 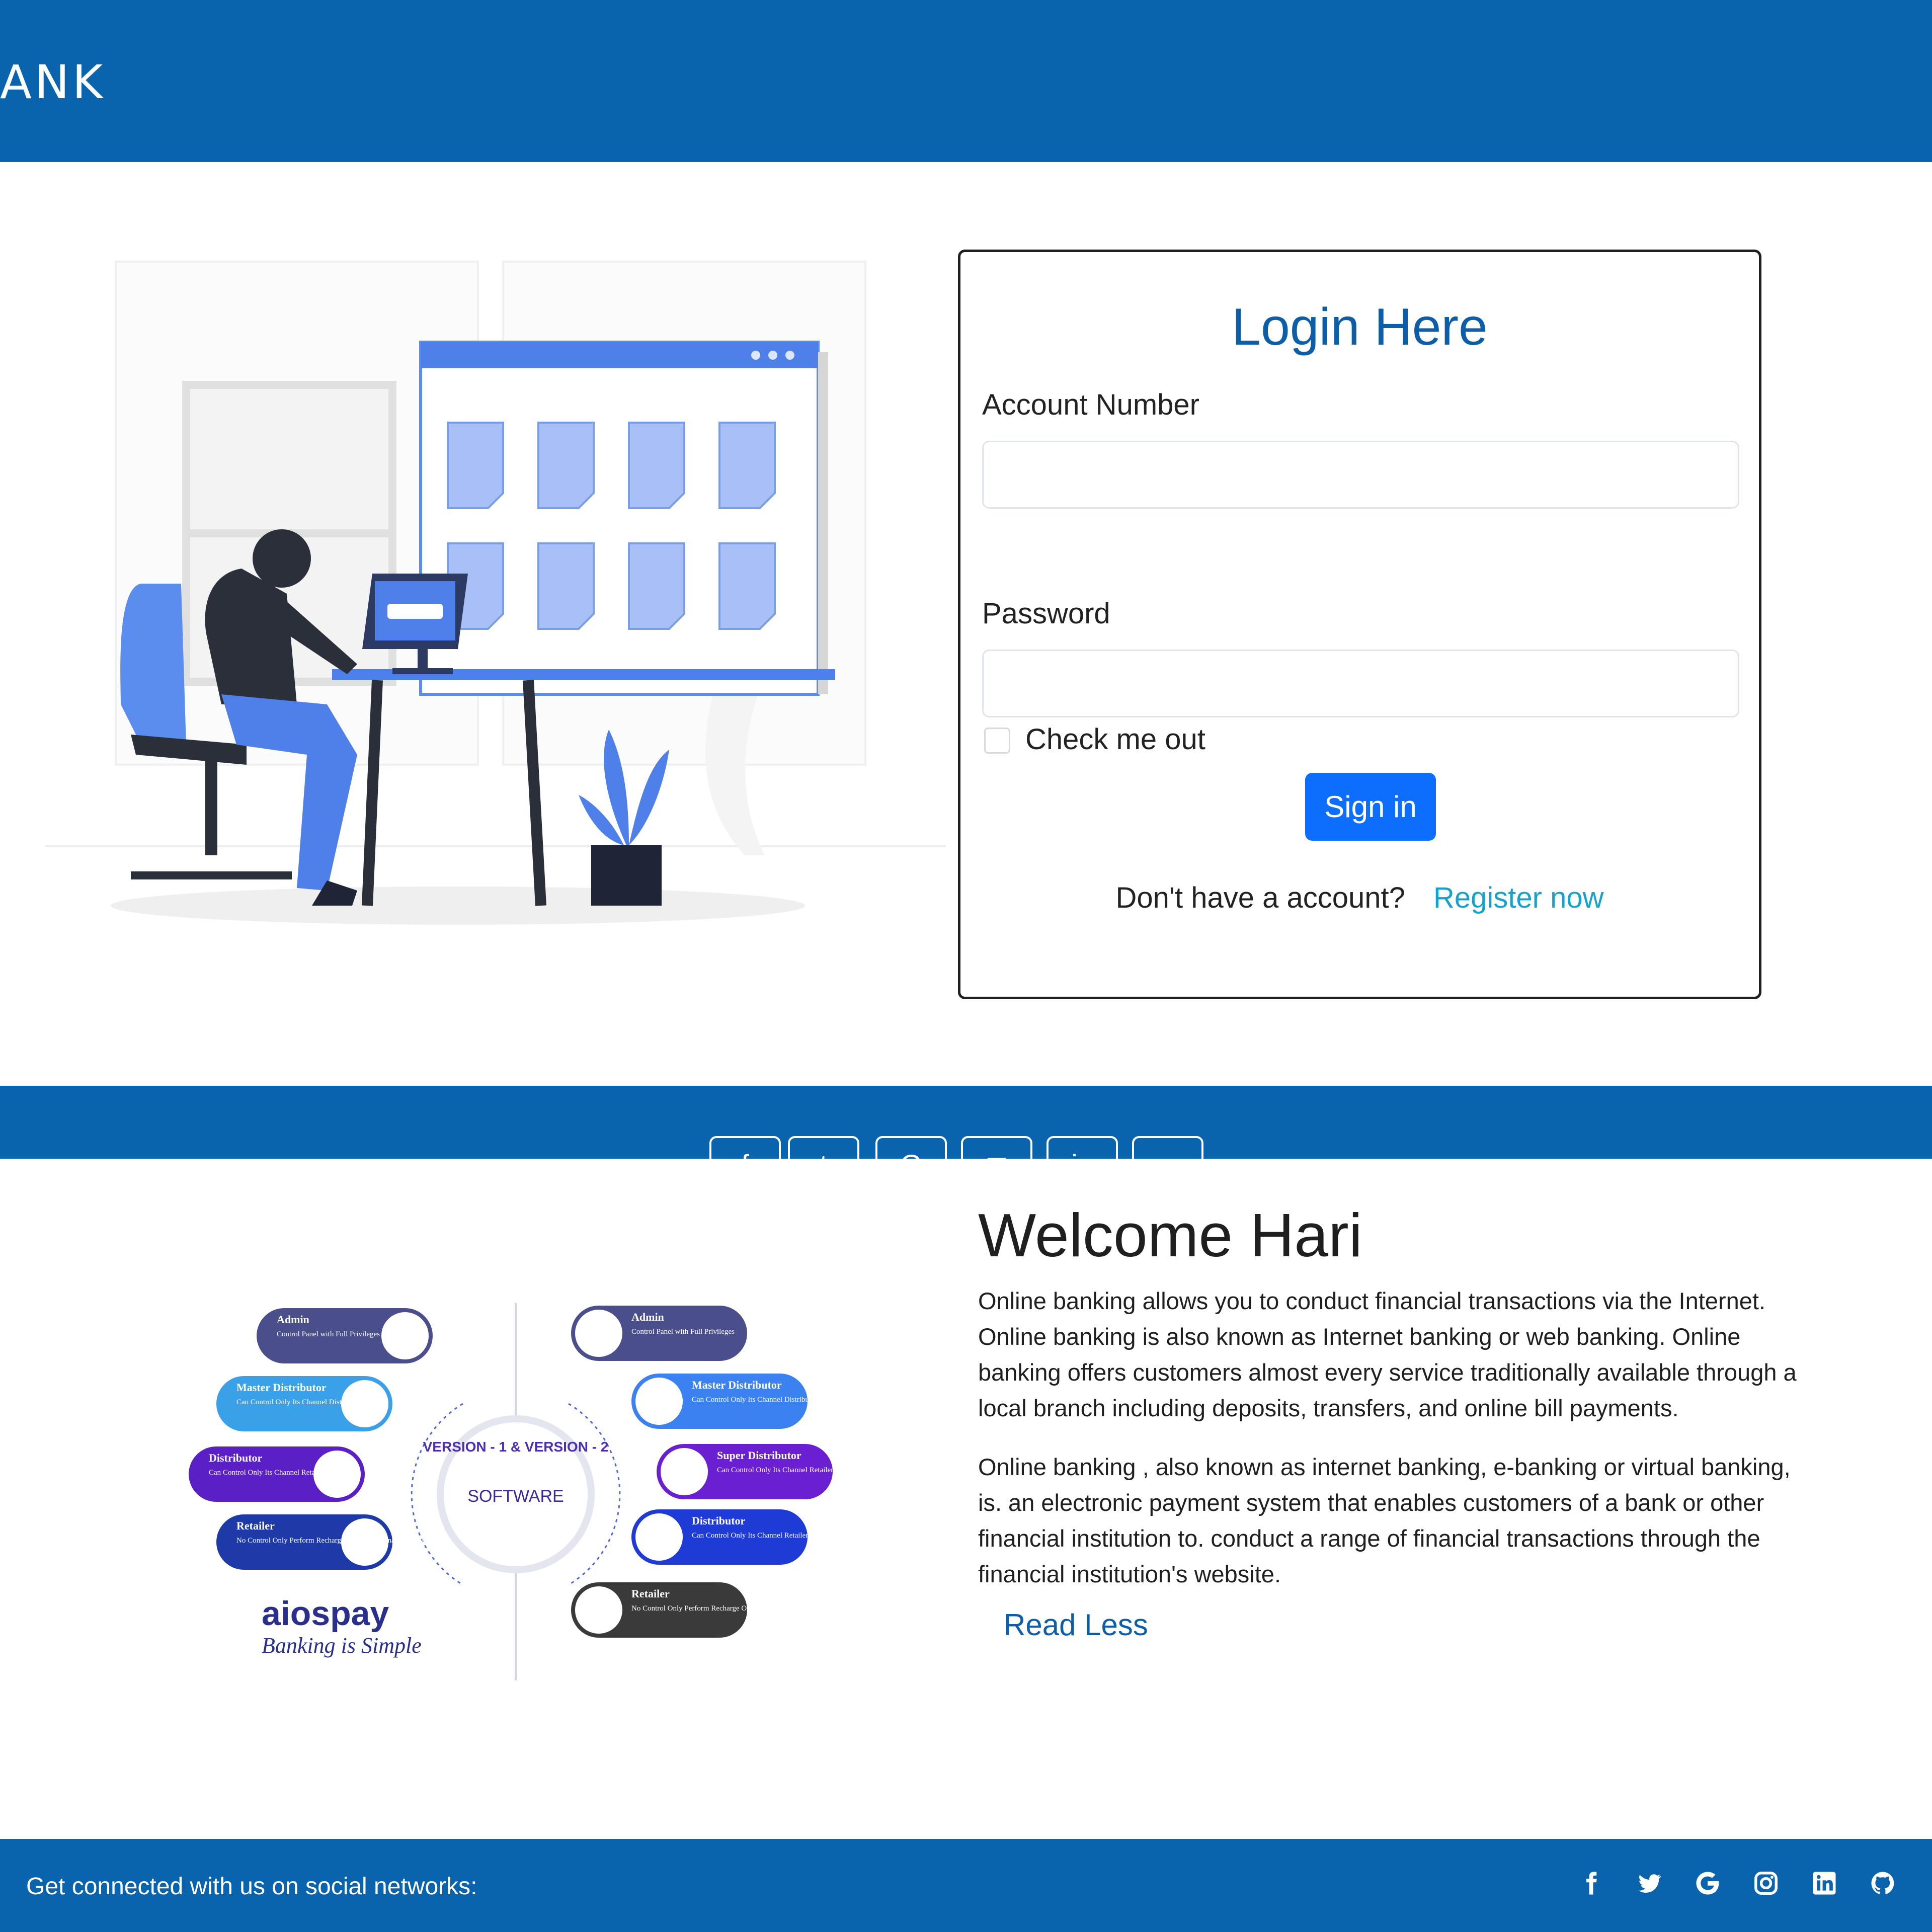 I want to click on software-center-label: SOFTWARE, so click(x=515, y=1497).